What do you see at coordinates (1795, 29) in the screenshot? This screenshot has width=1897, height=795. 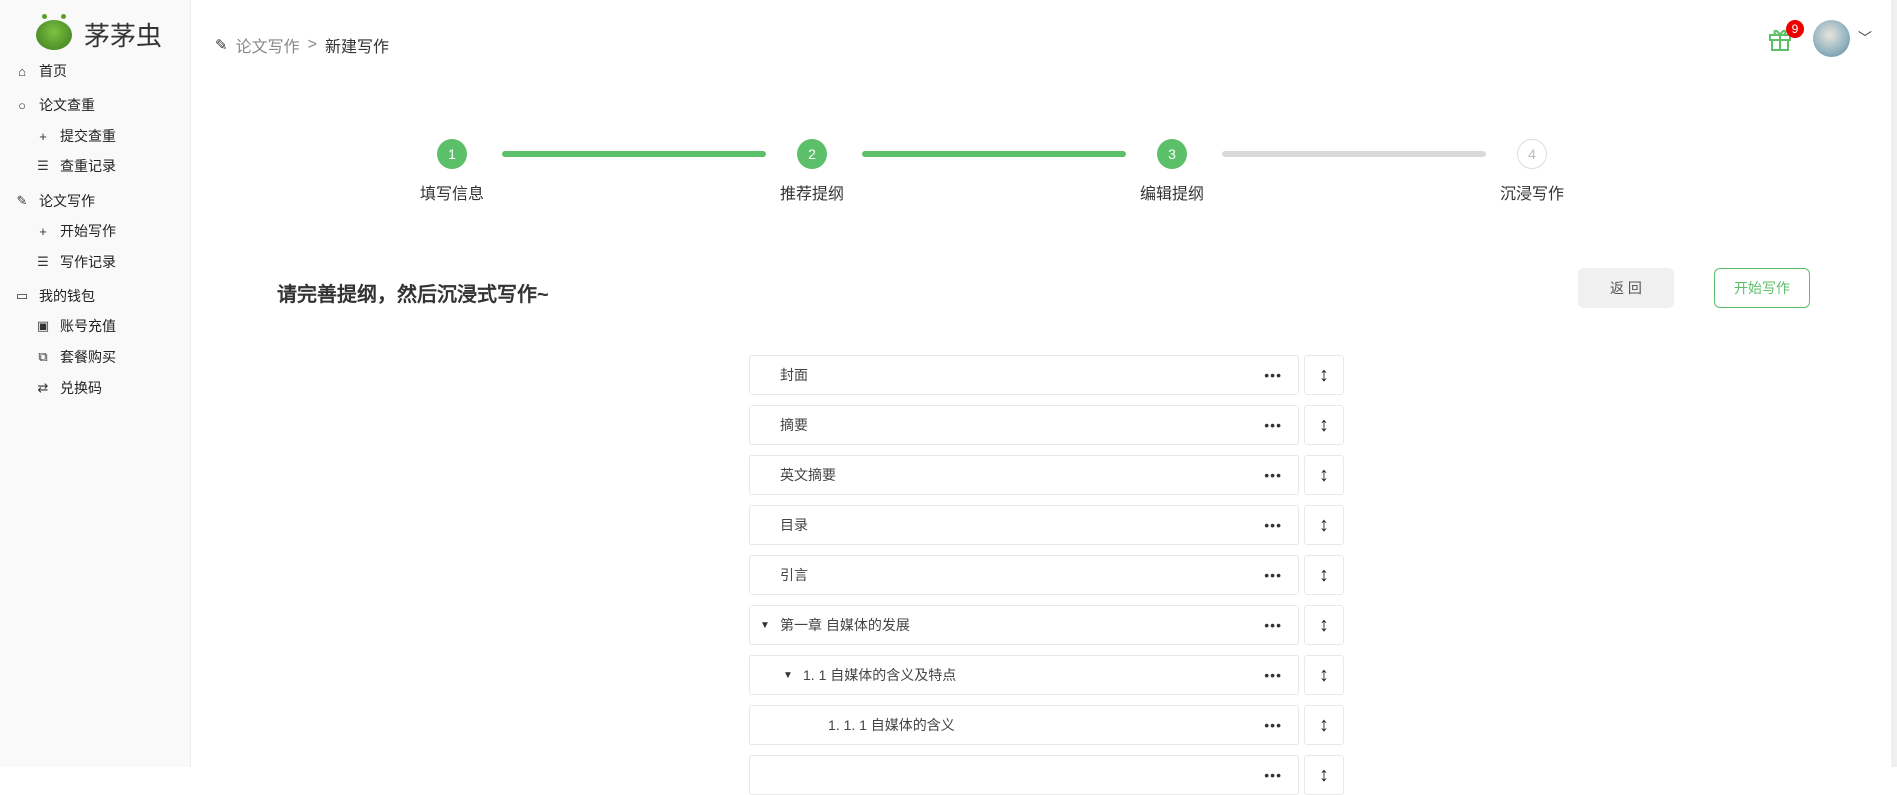 I see `notification-badge: 9` at bounding box center [1795, 29].